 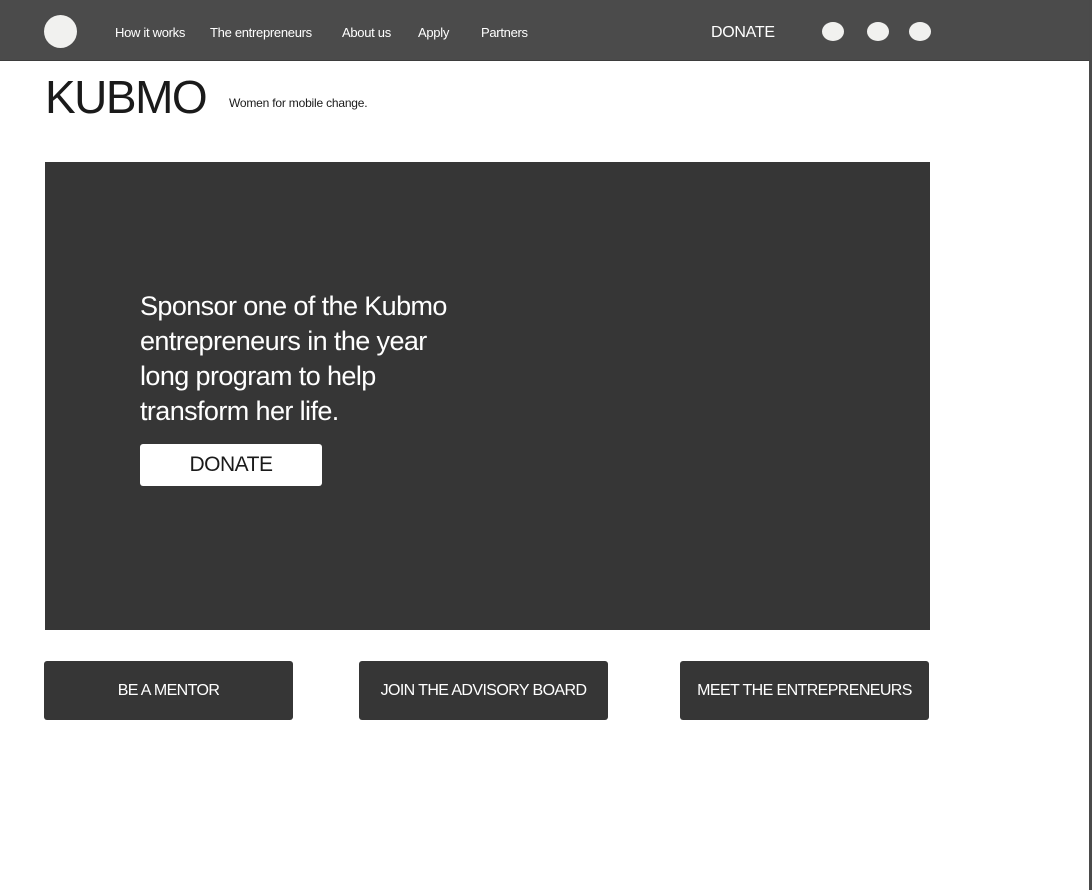 What do you see at coordinates (804, 690) in the screenshot?
I see `meet-entrepreneurs-button: MEET THE ENTREPRENEURS` at bounding box center [804, 690].